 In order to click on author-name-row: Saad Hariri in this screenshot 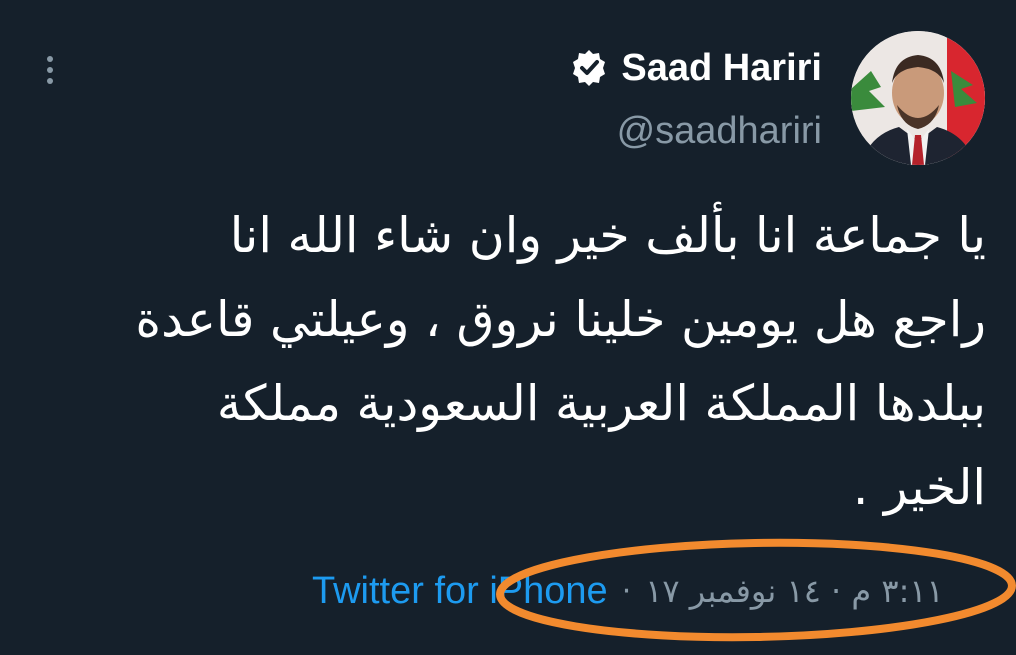, I will do `click(695, 68)`.